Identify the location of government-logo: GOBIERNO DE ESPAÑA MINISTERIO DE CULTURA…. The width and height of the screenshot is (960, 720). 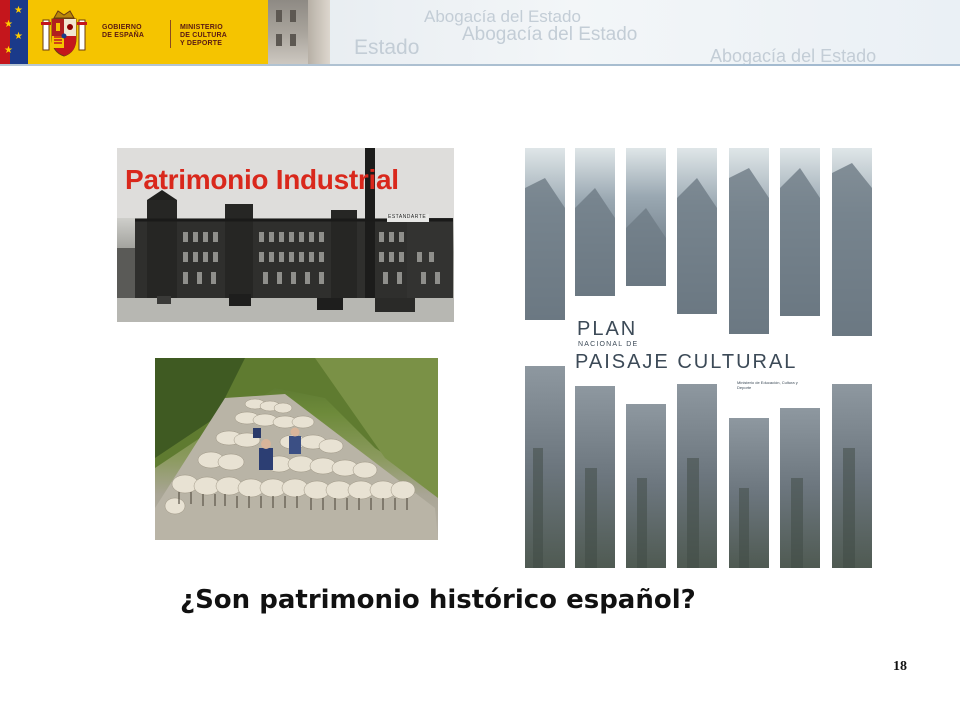
(148, 33).